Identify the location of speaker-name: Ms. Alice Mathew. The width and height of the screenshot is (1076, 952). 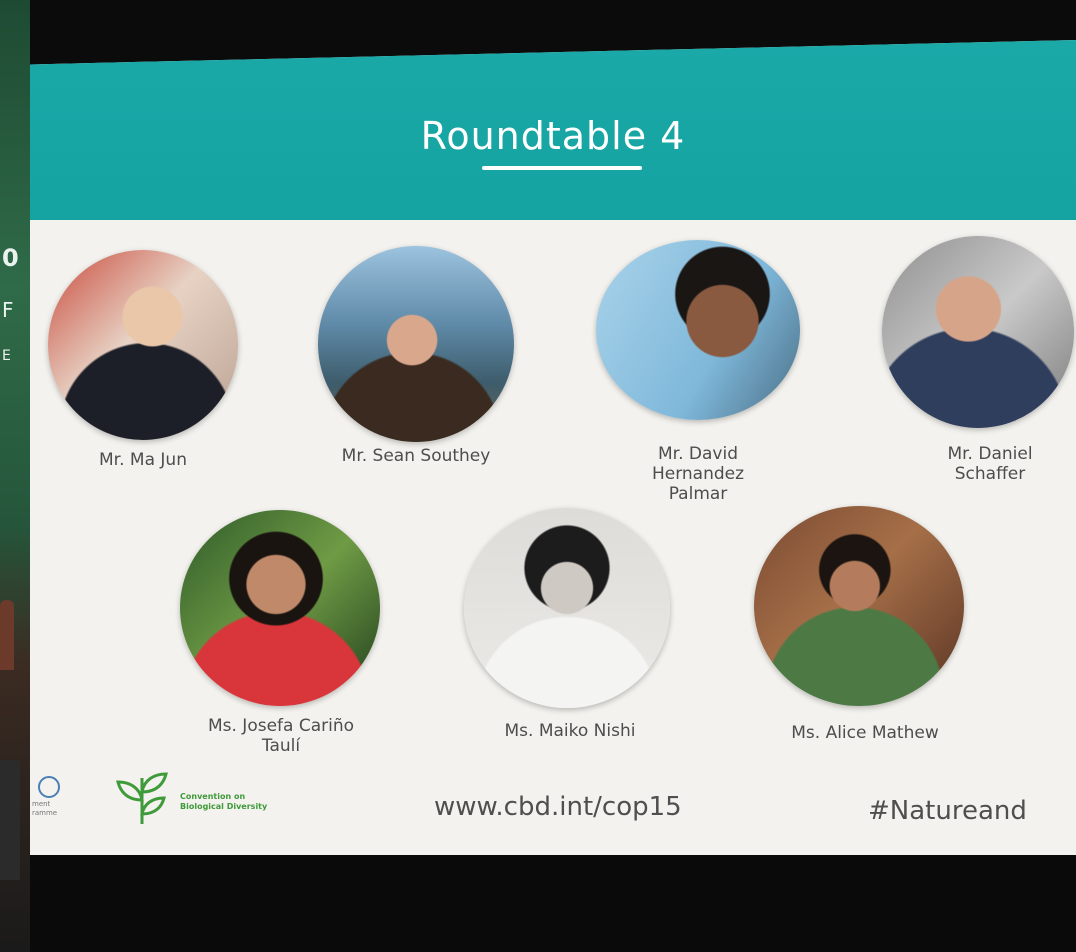
(865, 733).